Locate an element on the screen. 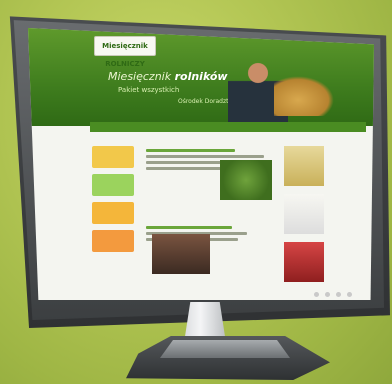 The image size is (392, 384). tile-orange is located at coordinates (113, 213).